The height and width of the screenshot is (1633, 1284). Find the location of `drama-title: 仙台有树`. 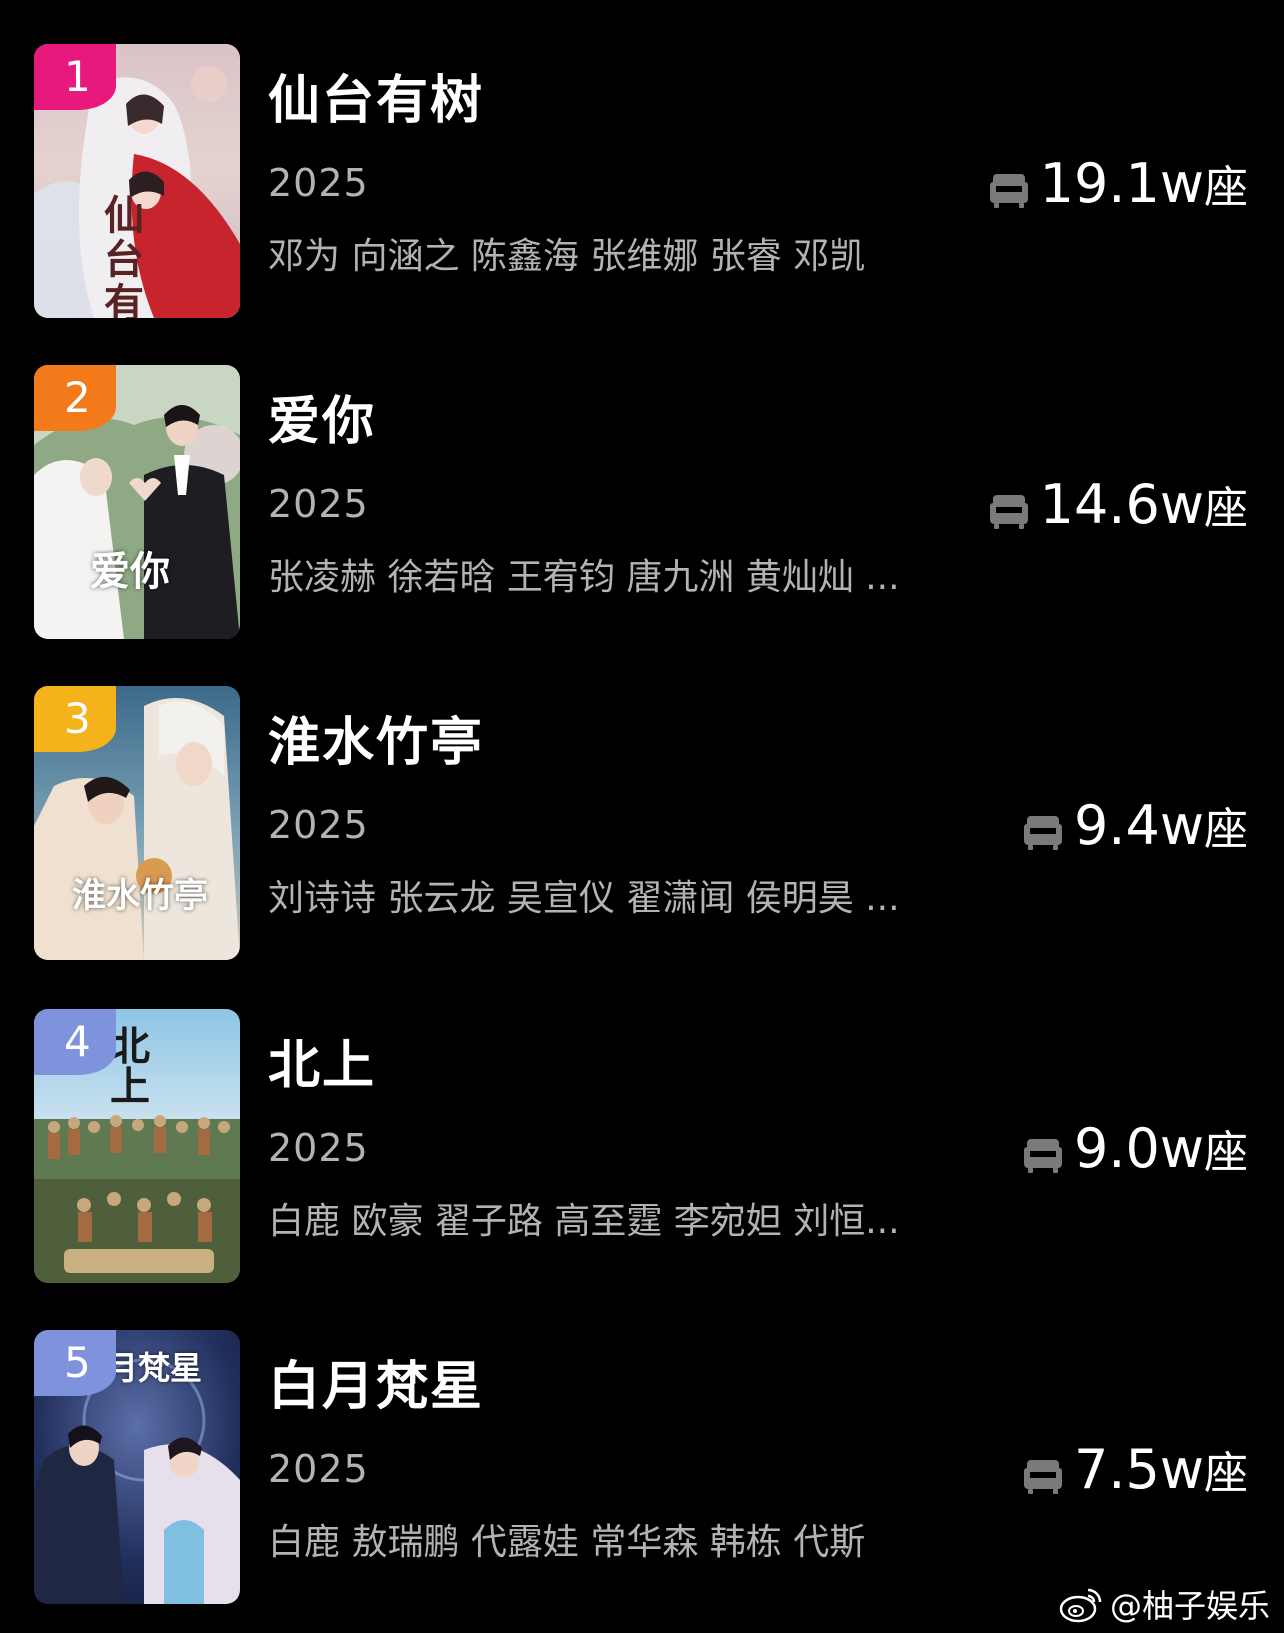

drama-title: 仙台有树 is located at coordinates (376, 101).